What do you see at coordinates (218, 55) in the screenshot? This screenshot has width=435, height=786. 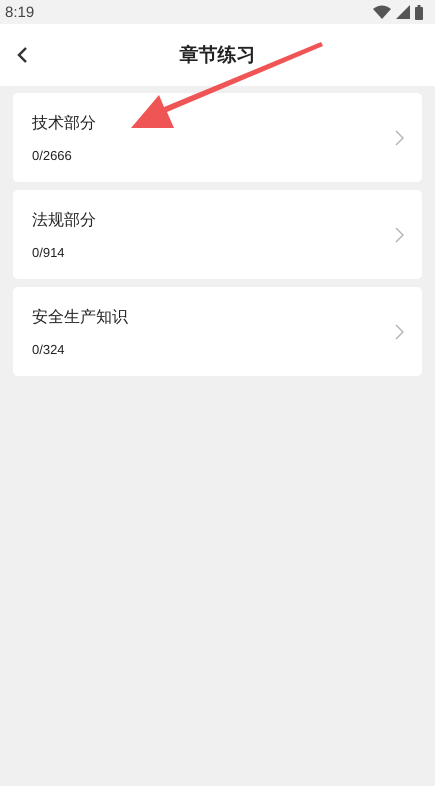 I see `page-title: 章节练习` at bounding box center [218, 55].